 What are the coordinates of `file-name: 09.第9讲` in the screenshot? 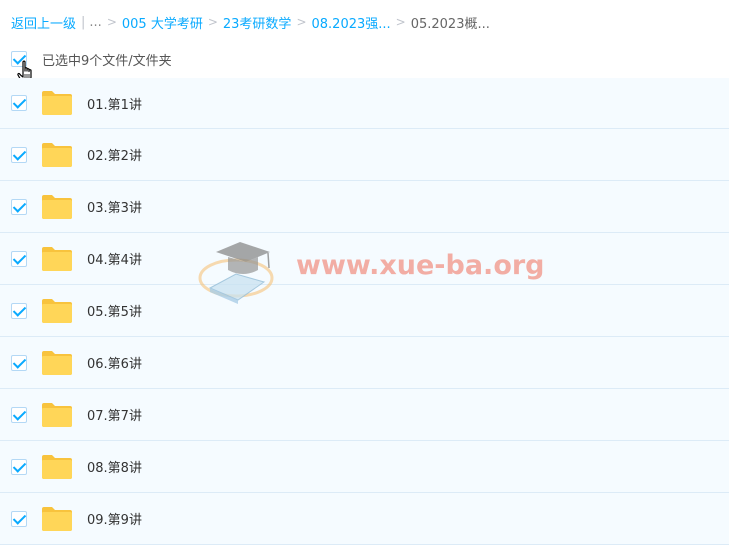 It's located at (114, 518).